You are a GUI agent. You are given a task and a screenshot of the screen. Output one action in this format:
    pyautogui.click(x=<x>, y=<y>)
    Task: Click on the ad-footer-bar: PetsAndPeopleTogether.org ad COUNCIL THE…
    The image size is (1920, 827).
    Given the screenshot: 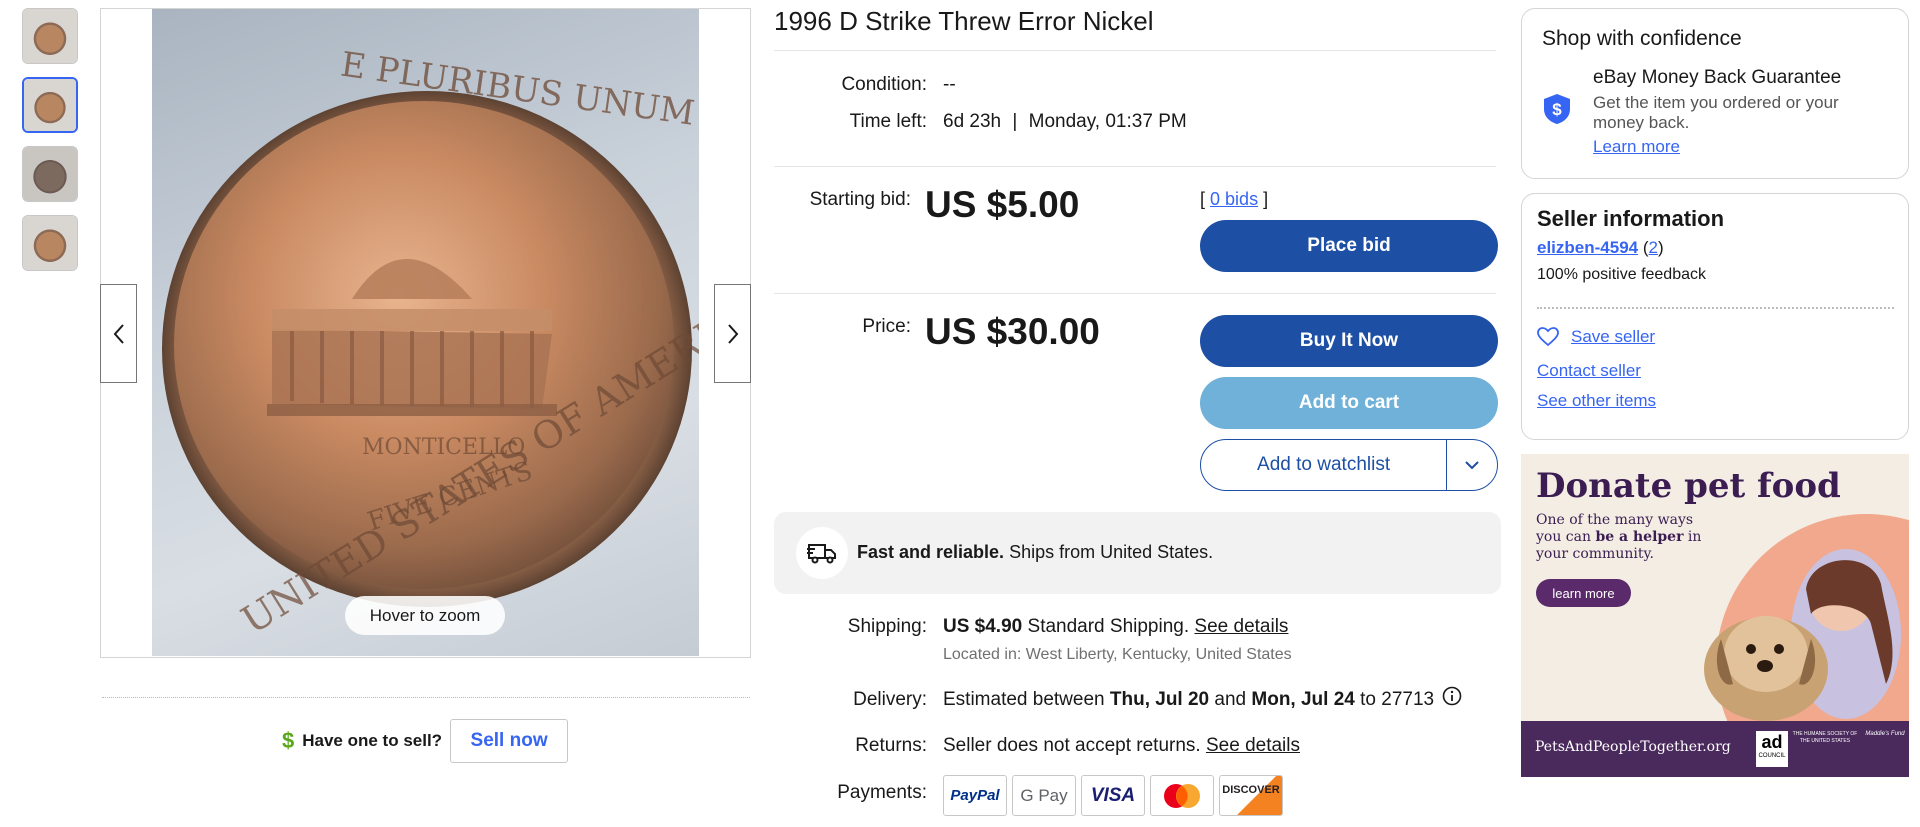 What is the action you would take?
    pyautogui.click(x=1715, y=749)
    